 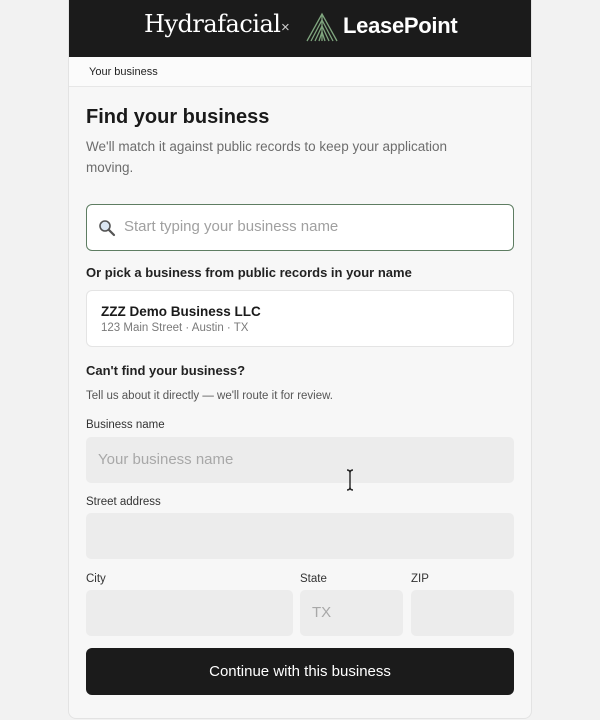 I want to click on state-placeholder: TX, so click(x=322, y=612).